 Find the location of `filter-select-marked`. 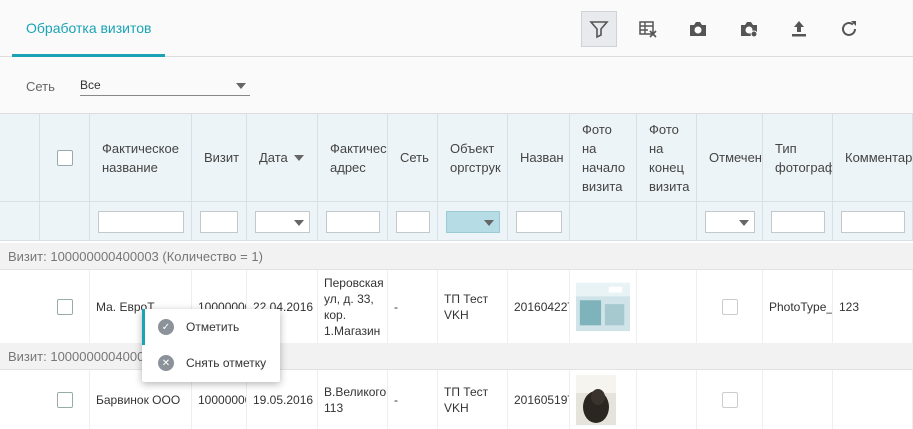

filter-select-marked is located at coordinates (730, 222).